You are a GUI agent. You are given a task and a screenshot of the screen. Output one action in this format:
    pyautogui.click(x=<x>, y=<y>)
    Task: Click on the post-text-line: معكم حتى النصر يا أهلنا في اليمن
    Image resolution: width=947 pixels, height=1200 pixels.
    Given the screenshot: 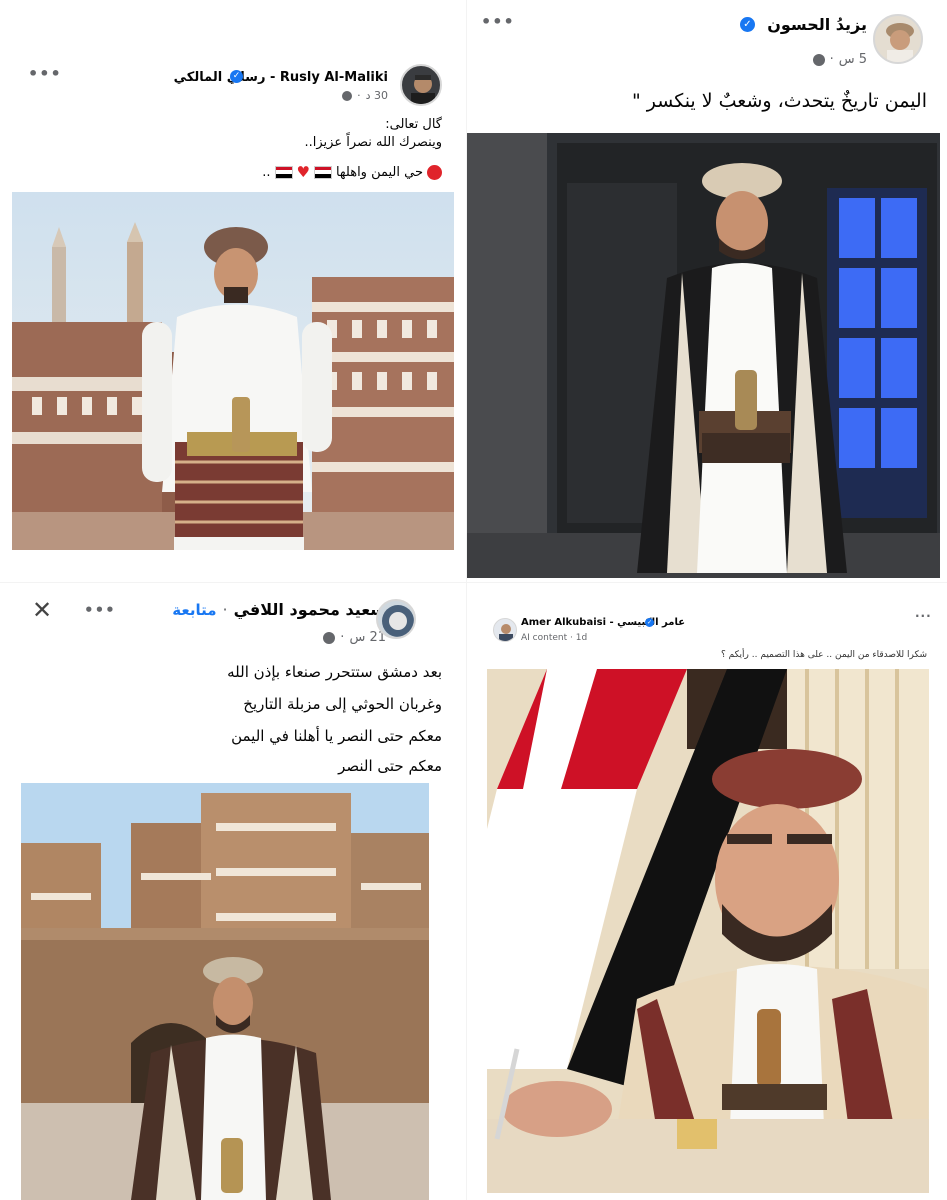 What is the action you would take?
    pyautogui.click(x=336, y=736)
    